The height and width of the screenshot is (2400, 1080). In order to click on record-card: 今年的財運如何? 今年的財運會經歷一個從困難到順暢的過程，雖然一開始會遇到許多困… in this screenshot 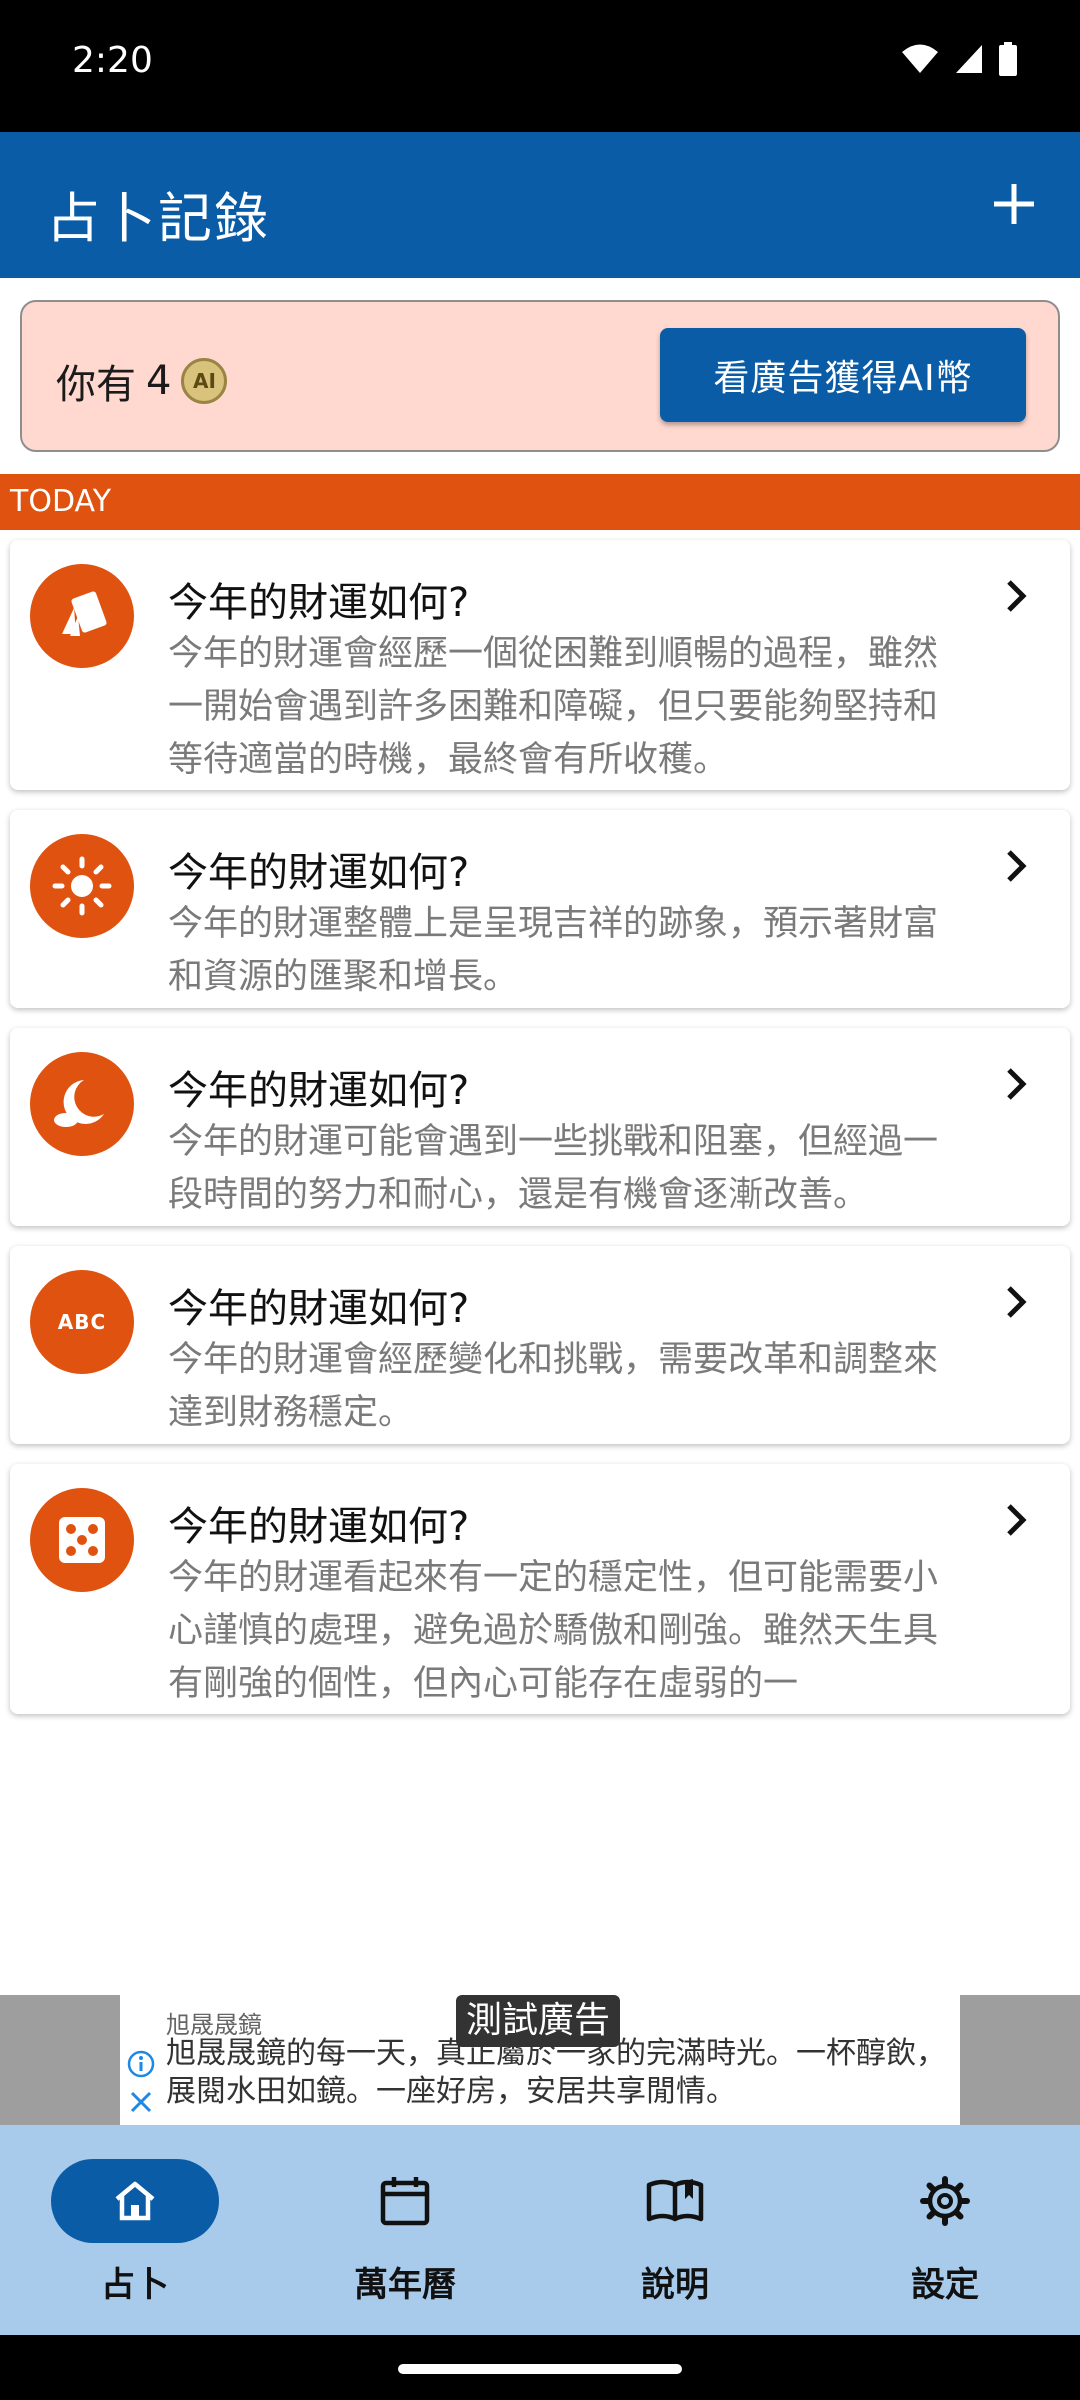, I will do `click(540, 665)`.